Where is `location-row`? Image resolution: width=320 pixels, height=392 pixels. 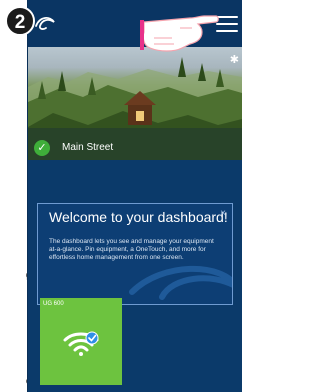 location-row is located at coordinates (135, 144).